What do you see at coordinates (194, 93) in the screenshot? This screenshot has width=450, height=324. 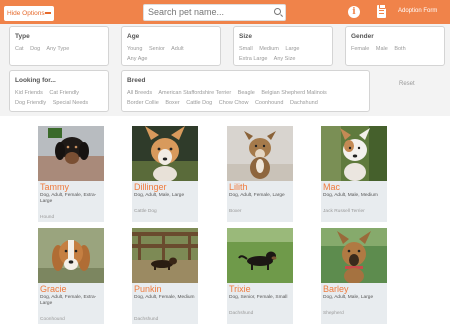 I see `filter-option: American Staffordshire Terrier` at bounding box center [194, 93].